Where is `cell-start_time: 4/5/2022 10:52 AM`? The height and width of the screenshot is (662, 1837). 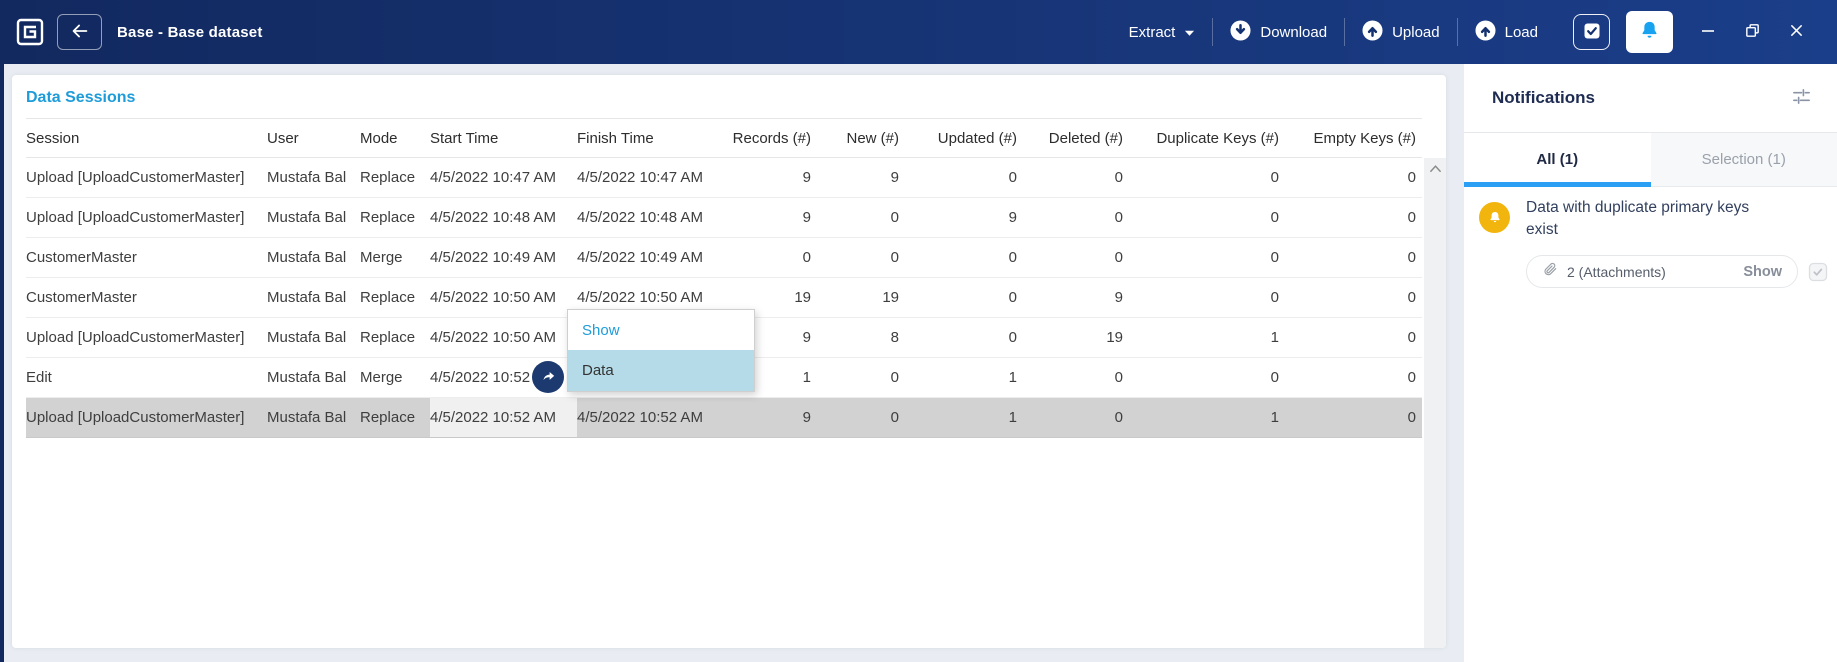 cell-start_time: 4/5/2022 10:52 AM is located at coordinates (503, 417).